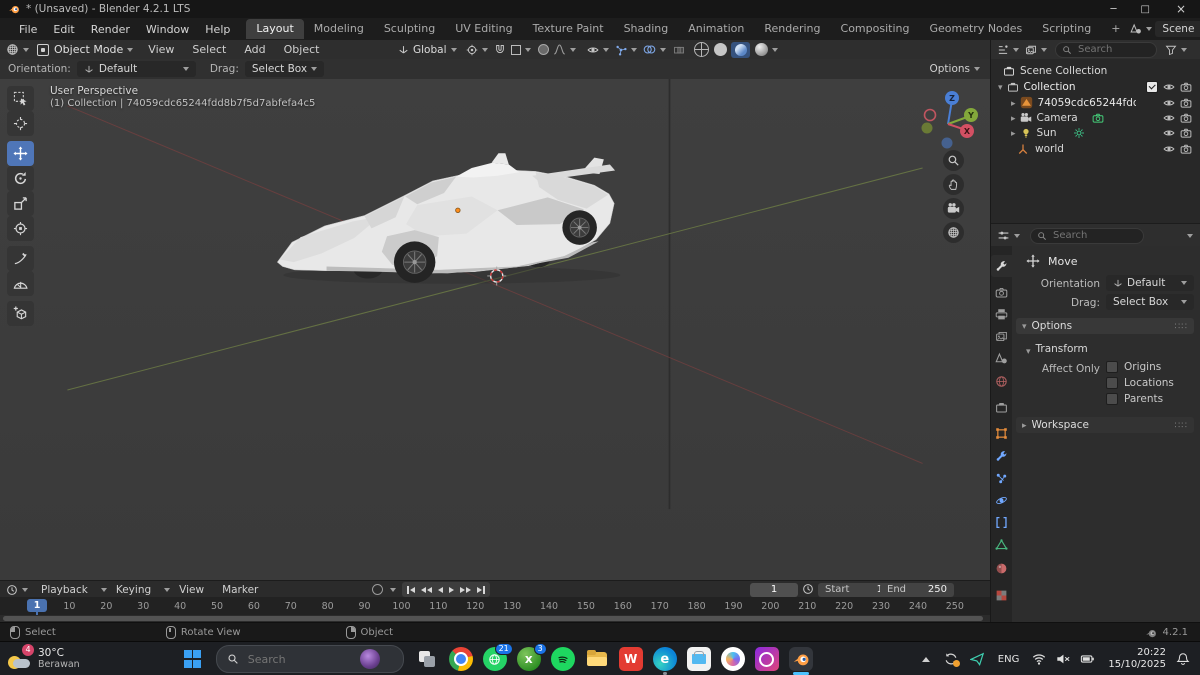  What do you see at coordinates (1106, 148) in the screenshot?
I see `outliner-row-world: world` at bounding box center [1106, 148].